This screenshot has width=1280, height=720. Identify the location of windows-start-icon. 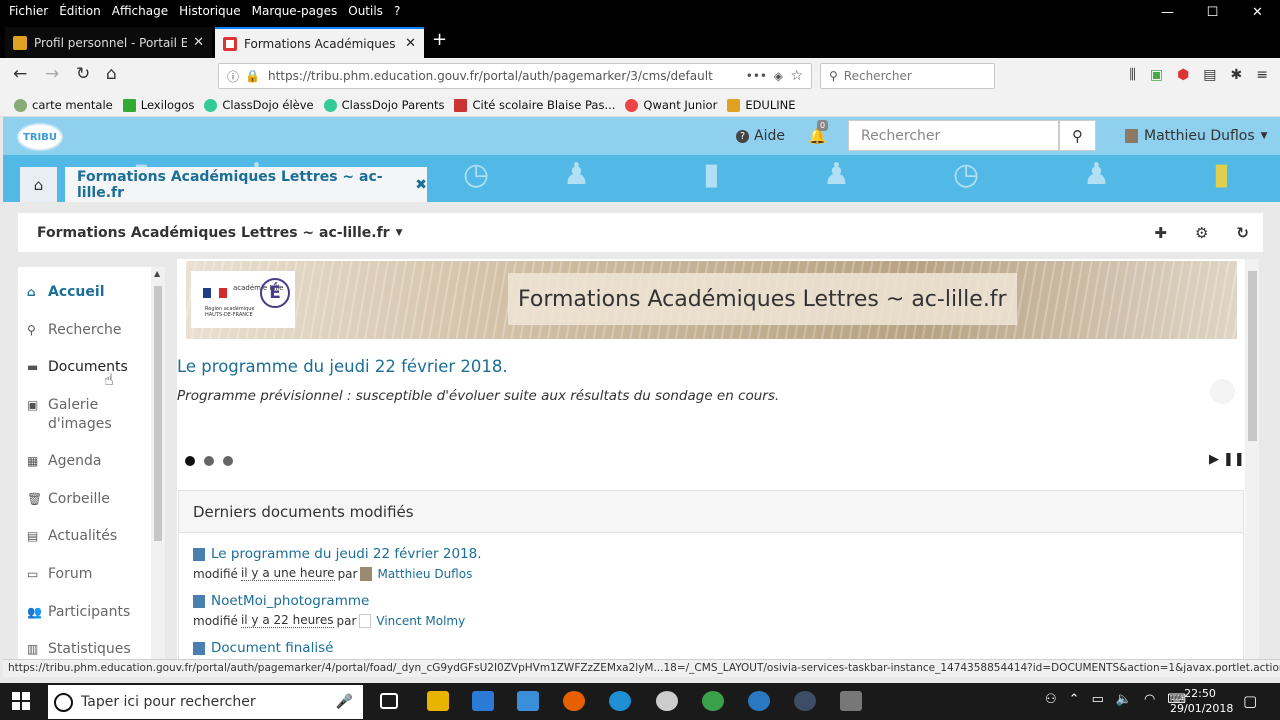
(21, 701).